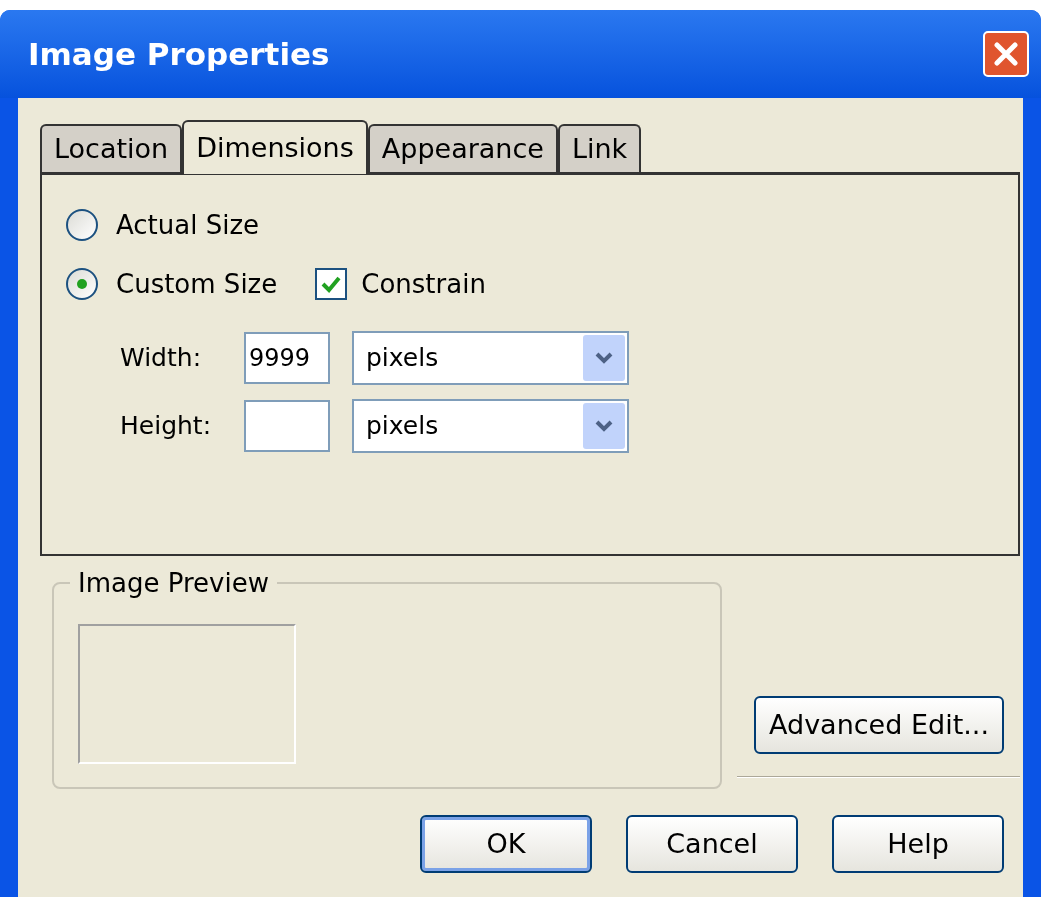 The image size is (1041, 897). Describe the element at coordinates (287, 426) in the screenshot. I see `input-field` at that location.